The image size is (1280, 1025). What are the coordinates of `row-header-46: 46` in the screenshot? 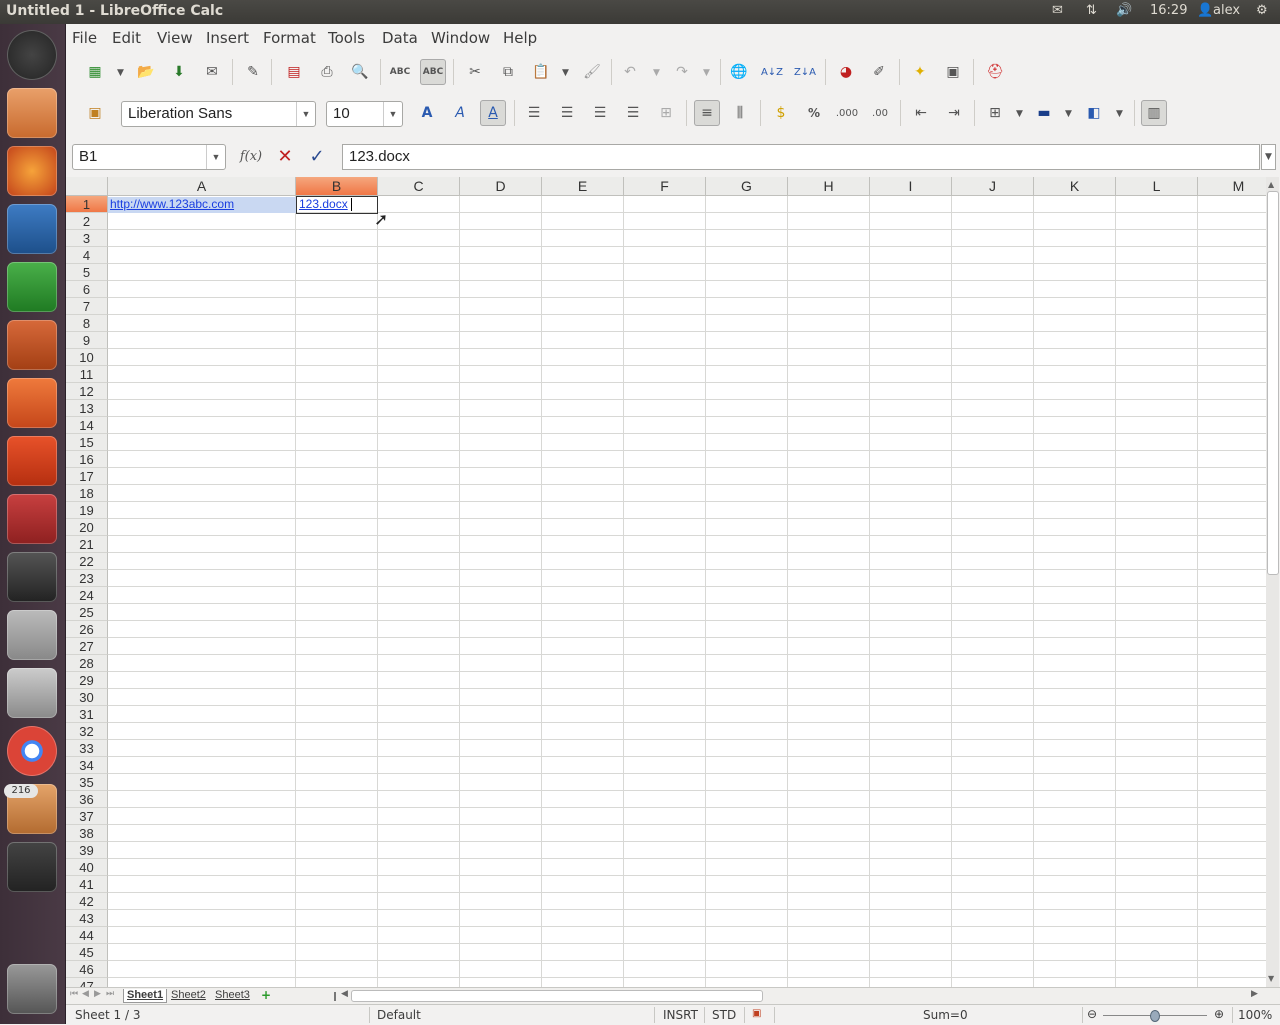 It's located at (87, 969).